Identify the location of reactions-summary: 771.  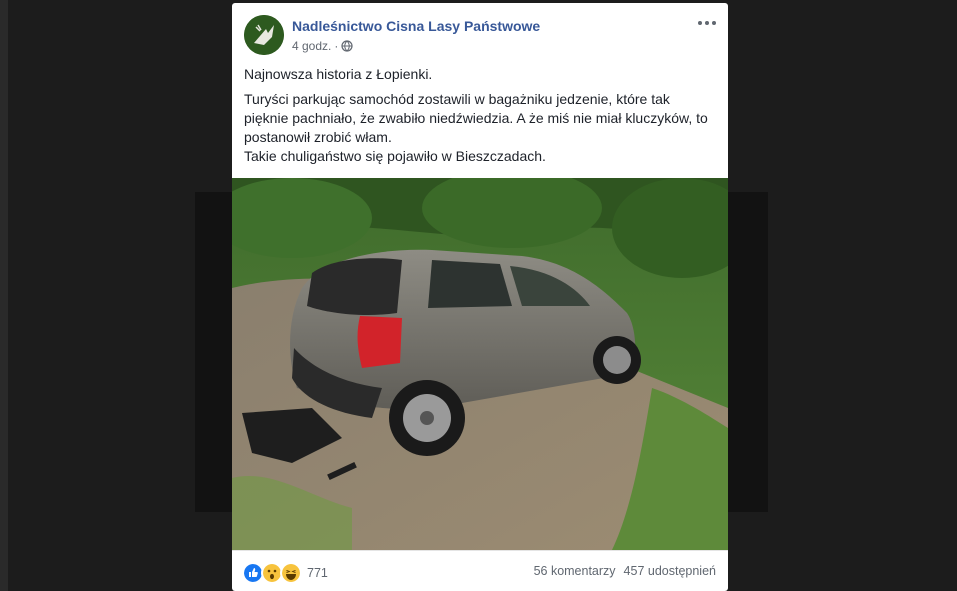
(285, 573).